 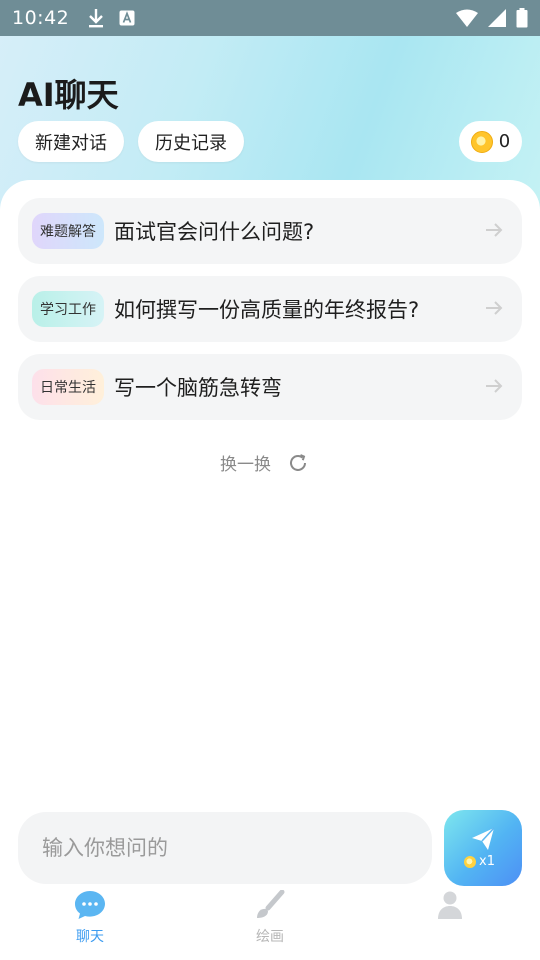 What do you see at coordinates (127, 18) in the screenshot?
I see `keyboard-a-icon` at bounding box center [127, 18].